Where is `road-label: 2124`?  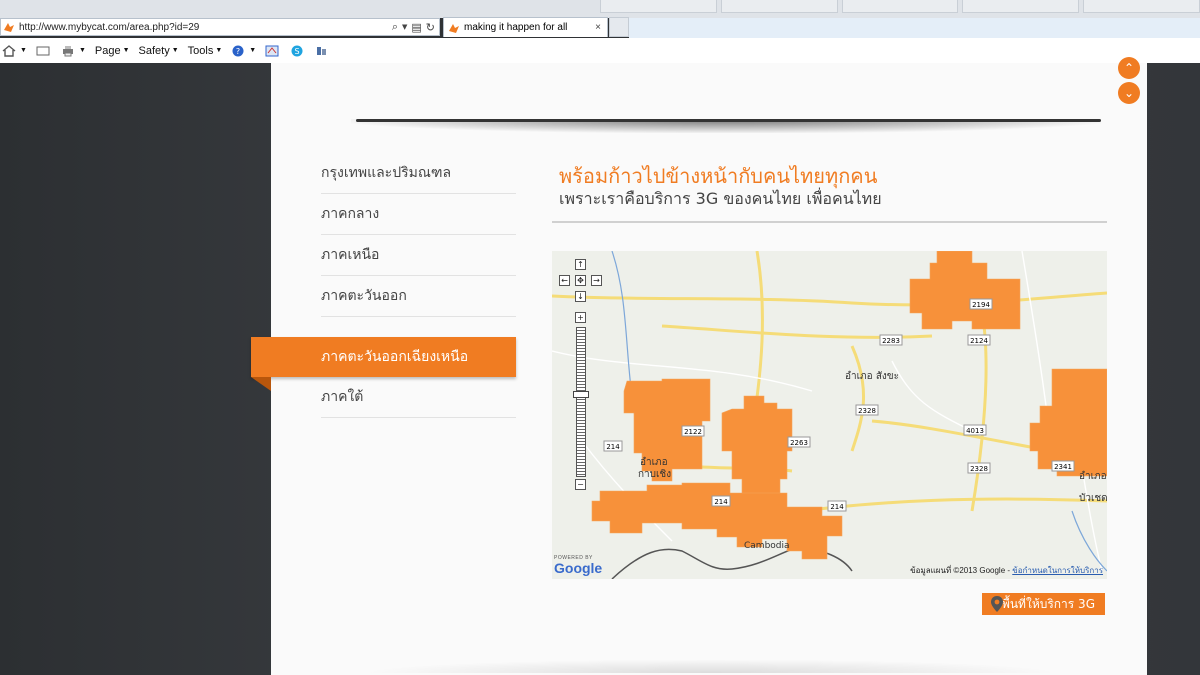 road-label: 2124 is located at coordinates (979, 341).